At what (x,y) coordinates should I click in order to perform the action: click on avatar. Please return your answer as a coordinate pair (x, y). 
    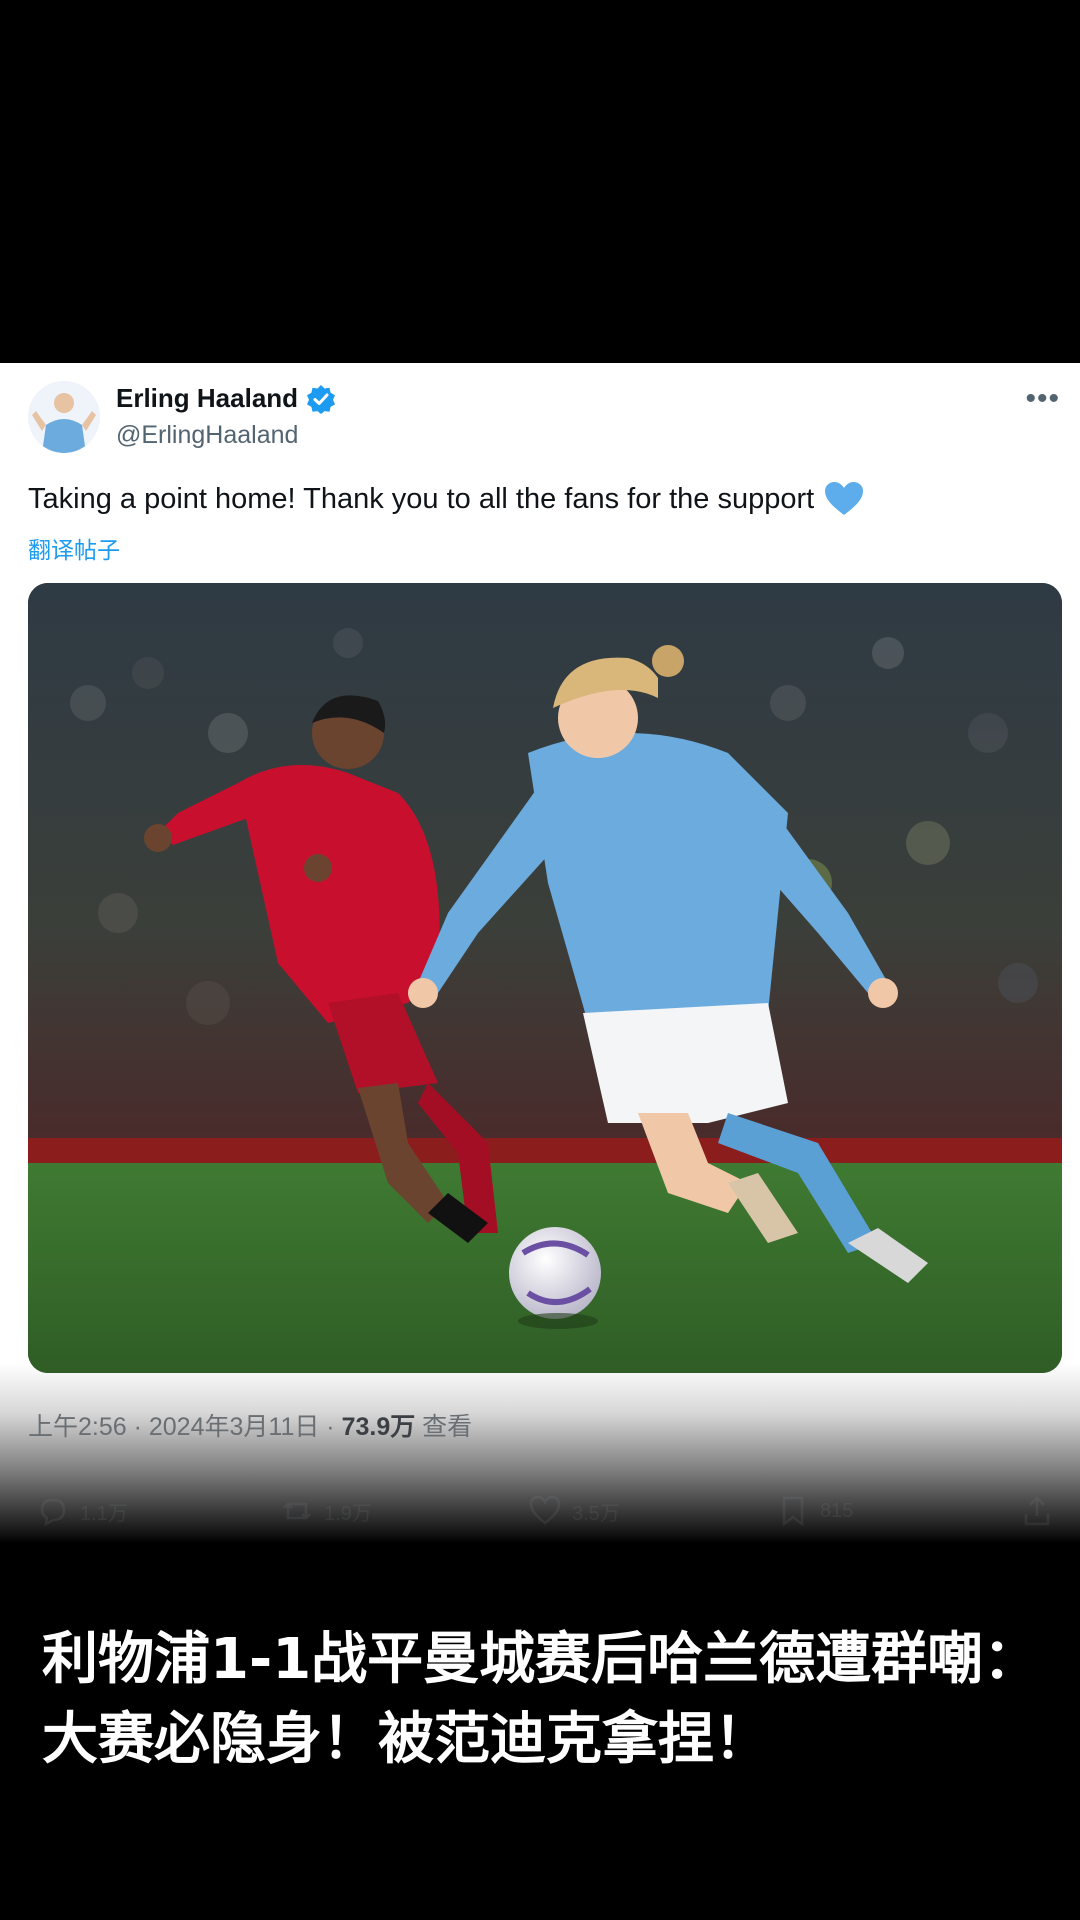
    Looking at the image, I should click on (64, 417).